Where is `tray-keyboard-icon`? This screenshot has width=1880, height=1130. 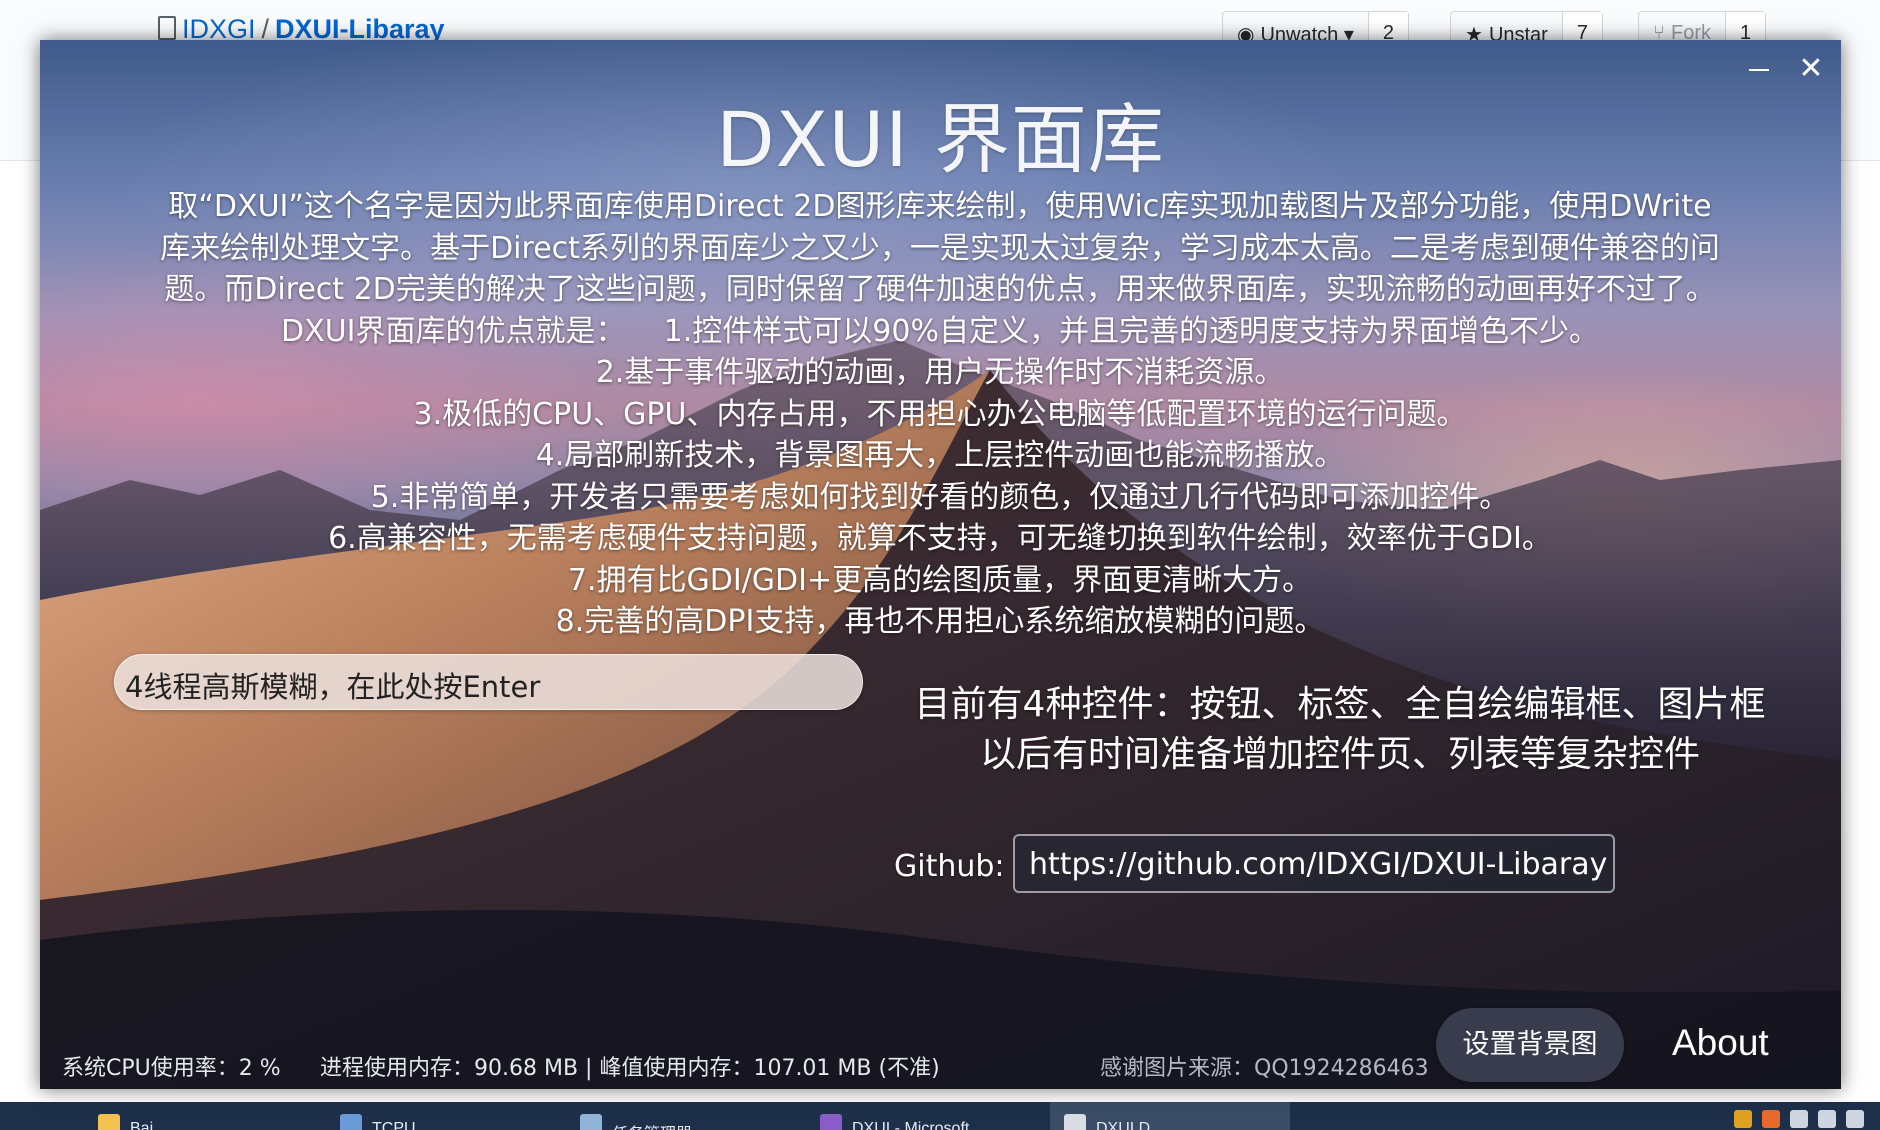
tray-keyboard-icon is located at coordinates (1855, 1119).